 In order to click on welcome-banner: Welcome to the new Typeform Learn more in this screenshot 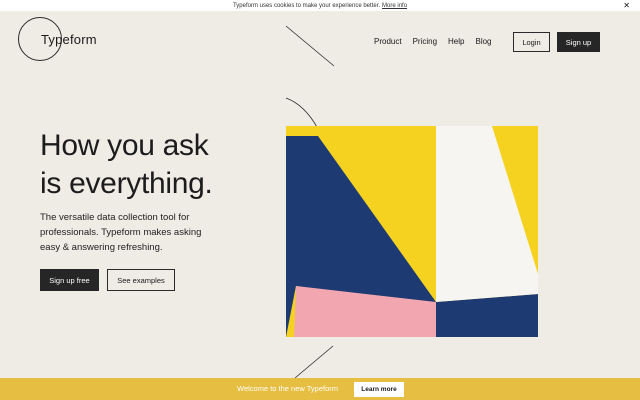, I will do `click(320, 389)`.